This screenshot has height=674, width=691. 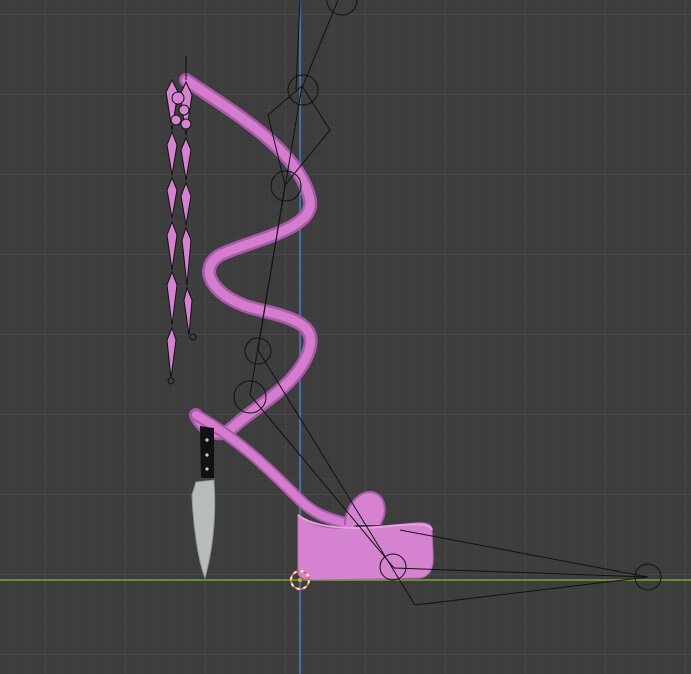 What do you see at coordinates (365, 535) in the screenshot?
I see `platform-sole` at bounding box center [365, 535].